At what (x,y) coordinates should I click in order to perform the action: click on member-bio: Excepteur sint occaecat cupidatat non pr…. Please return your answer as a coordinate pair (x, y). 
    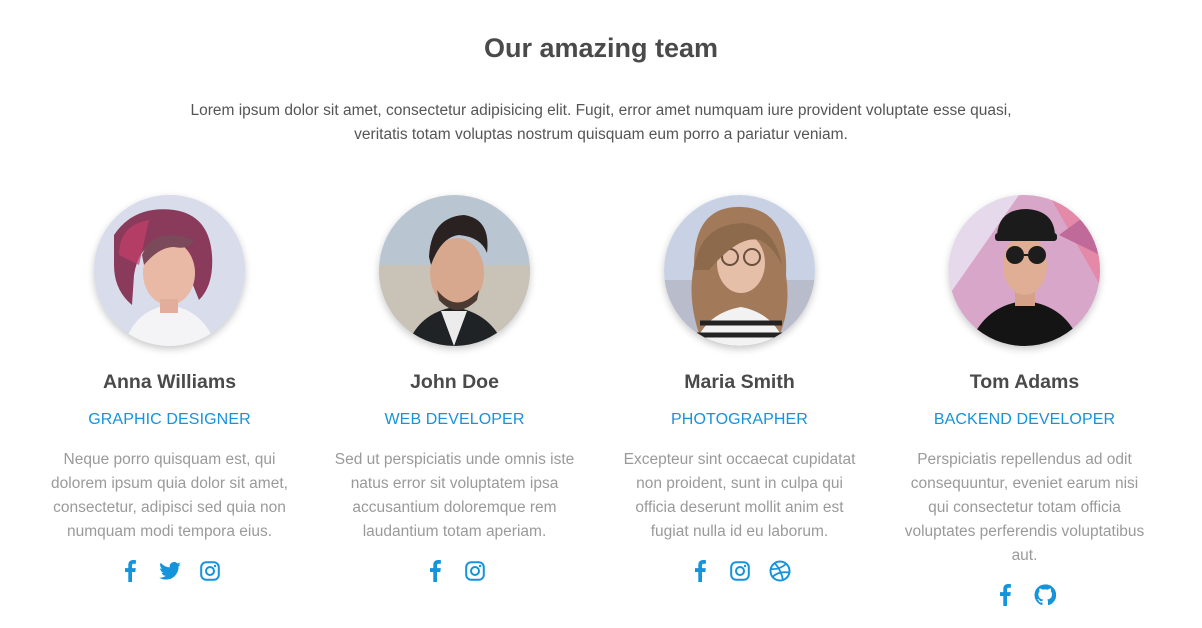
    Looking at the image, I should click on (739, 495).